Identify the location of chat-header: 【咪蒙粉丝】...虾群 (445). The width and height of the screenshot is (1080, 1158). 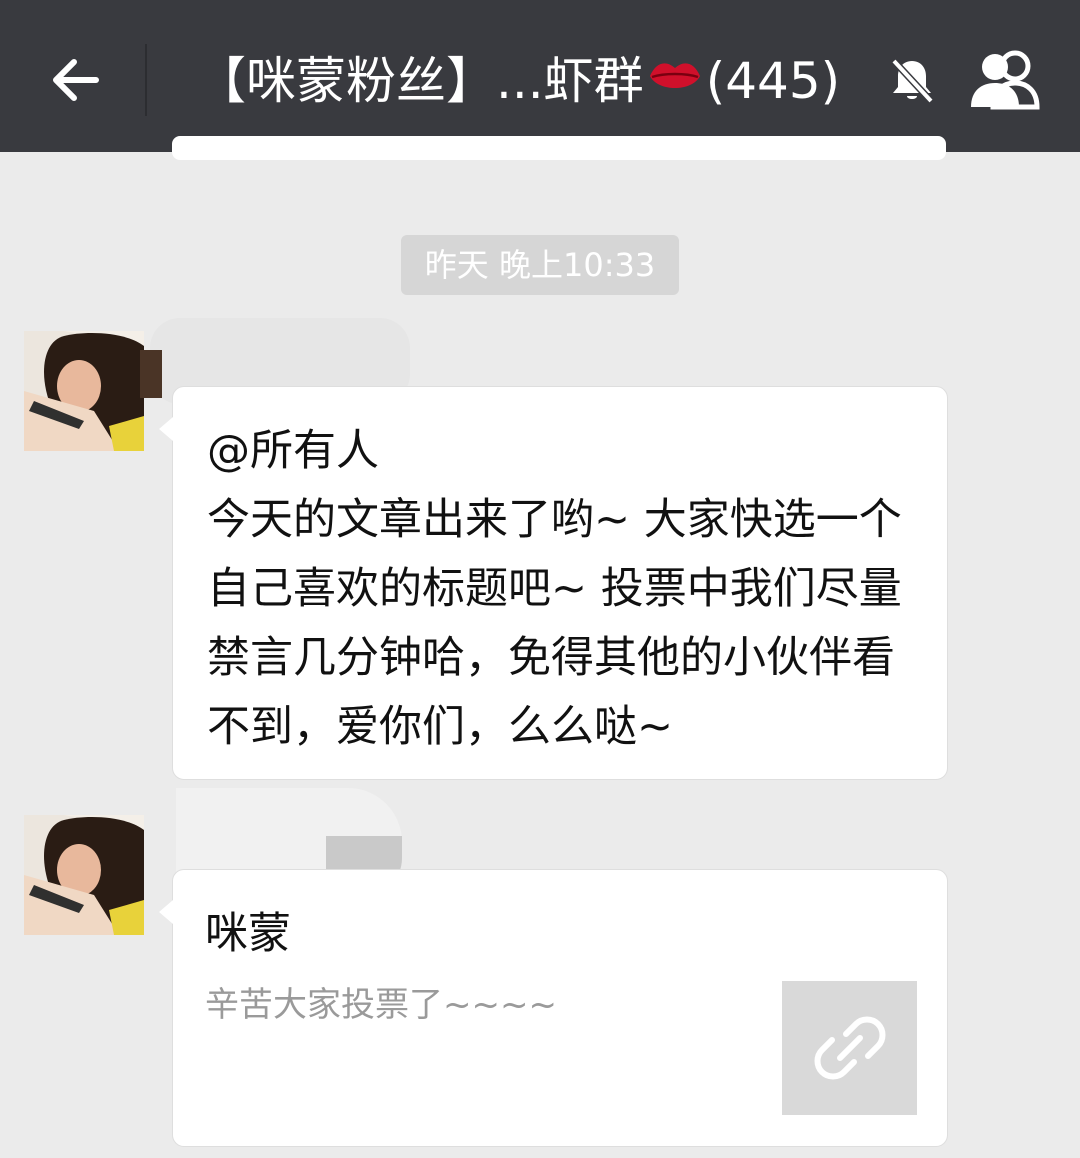
(540, 76).